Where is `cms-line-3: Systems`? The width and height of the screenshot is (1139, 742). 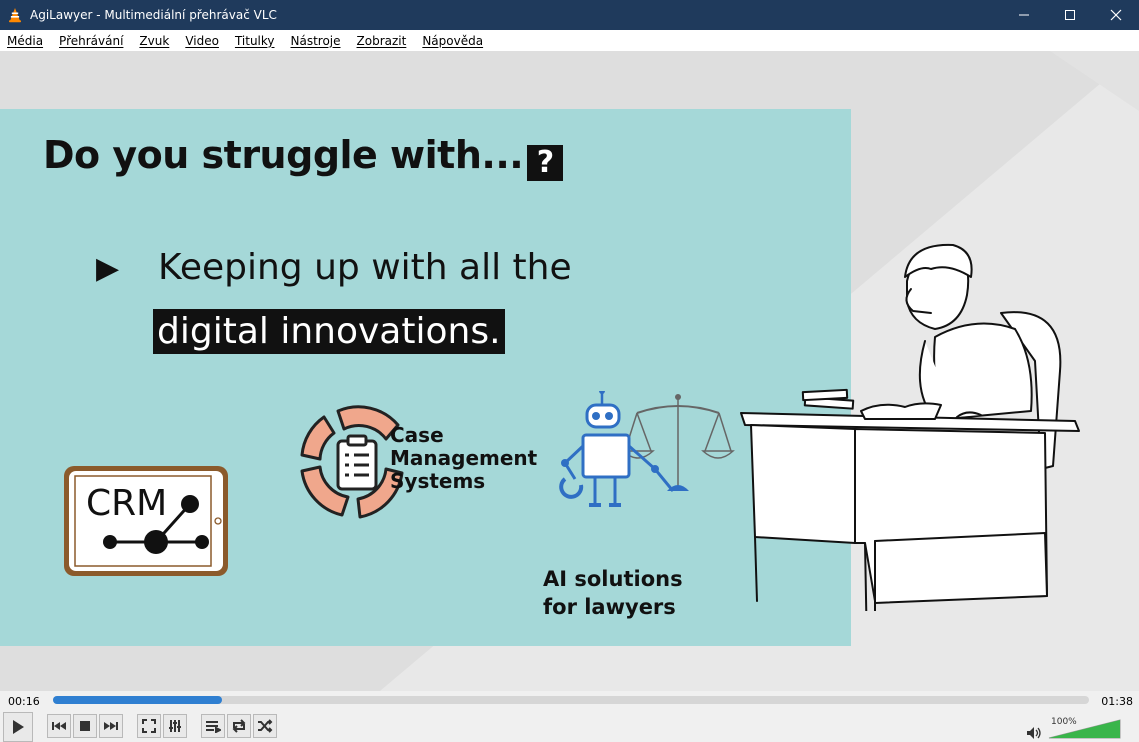 cms-line-3: Systems is located at coordinates (438, 481).